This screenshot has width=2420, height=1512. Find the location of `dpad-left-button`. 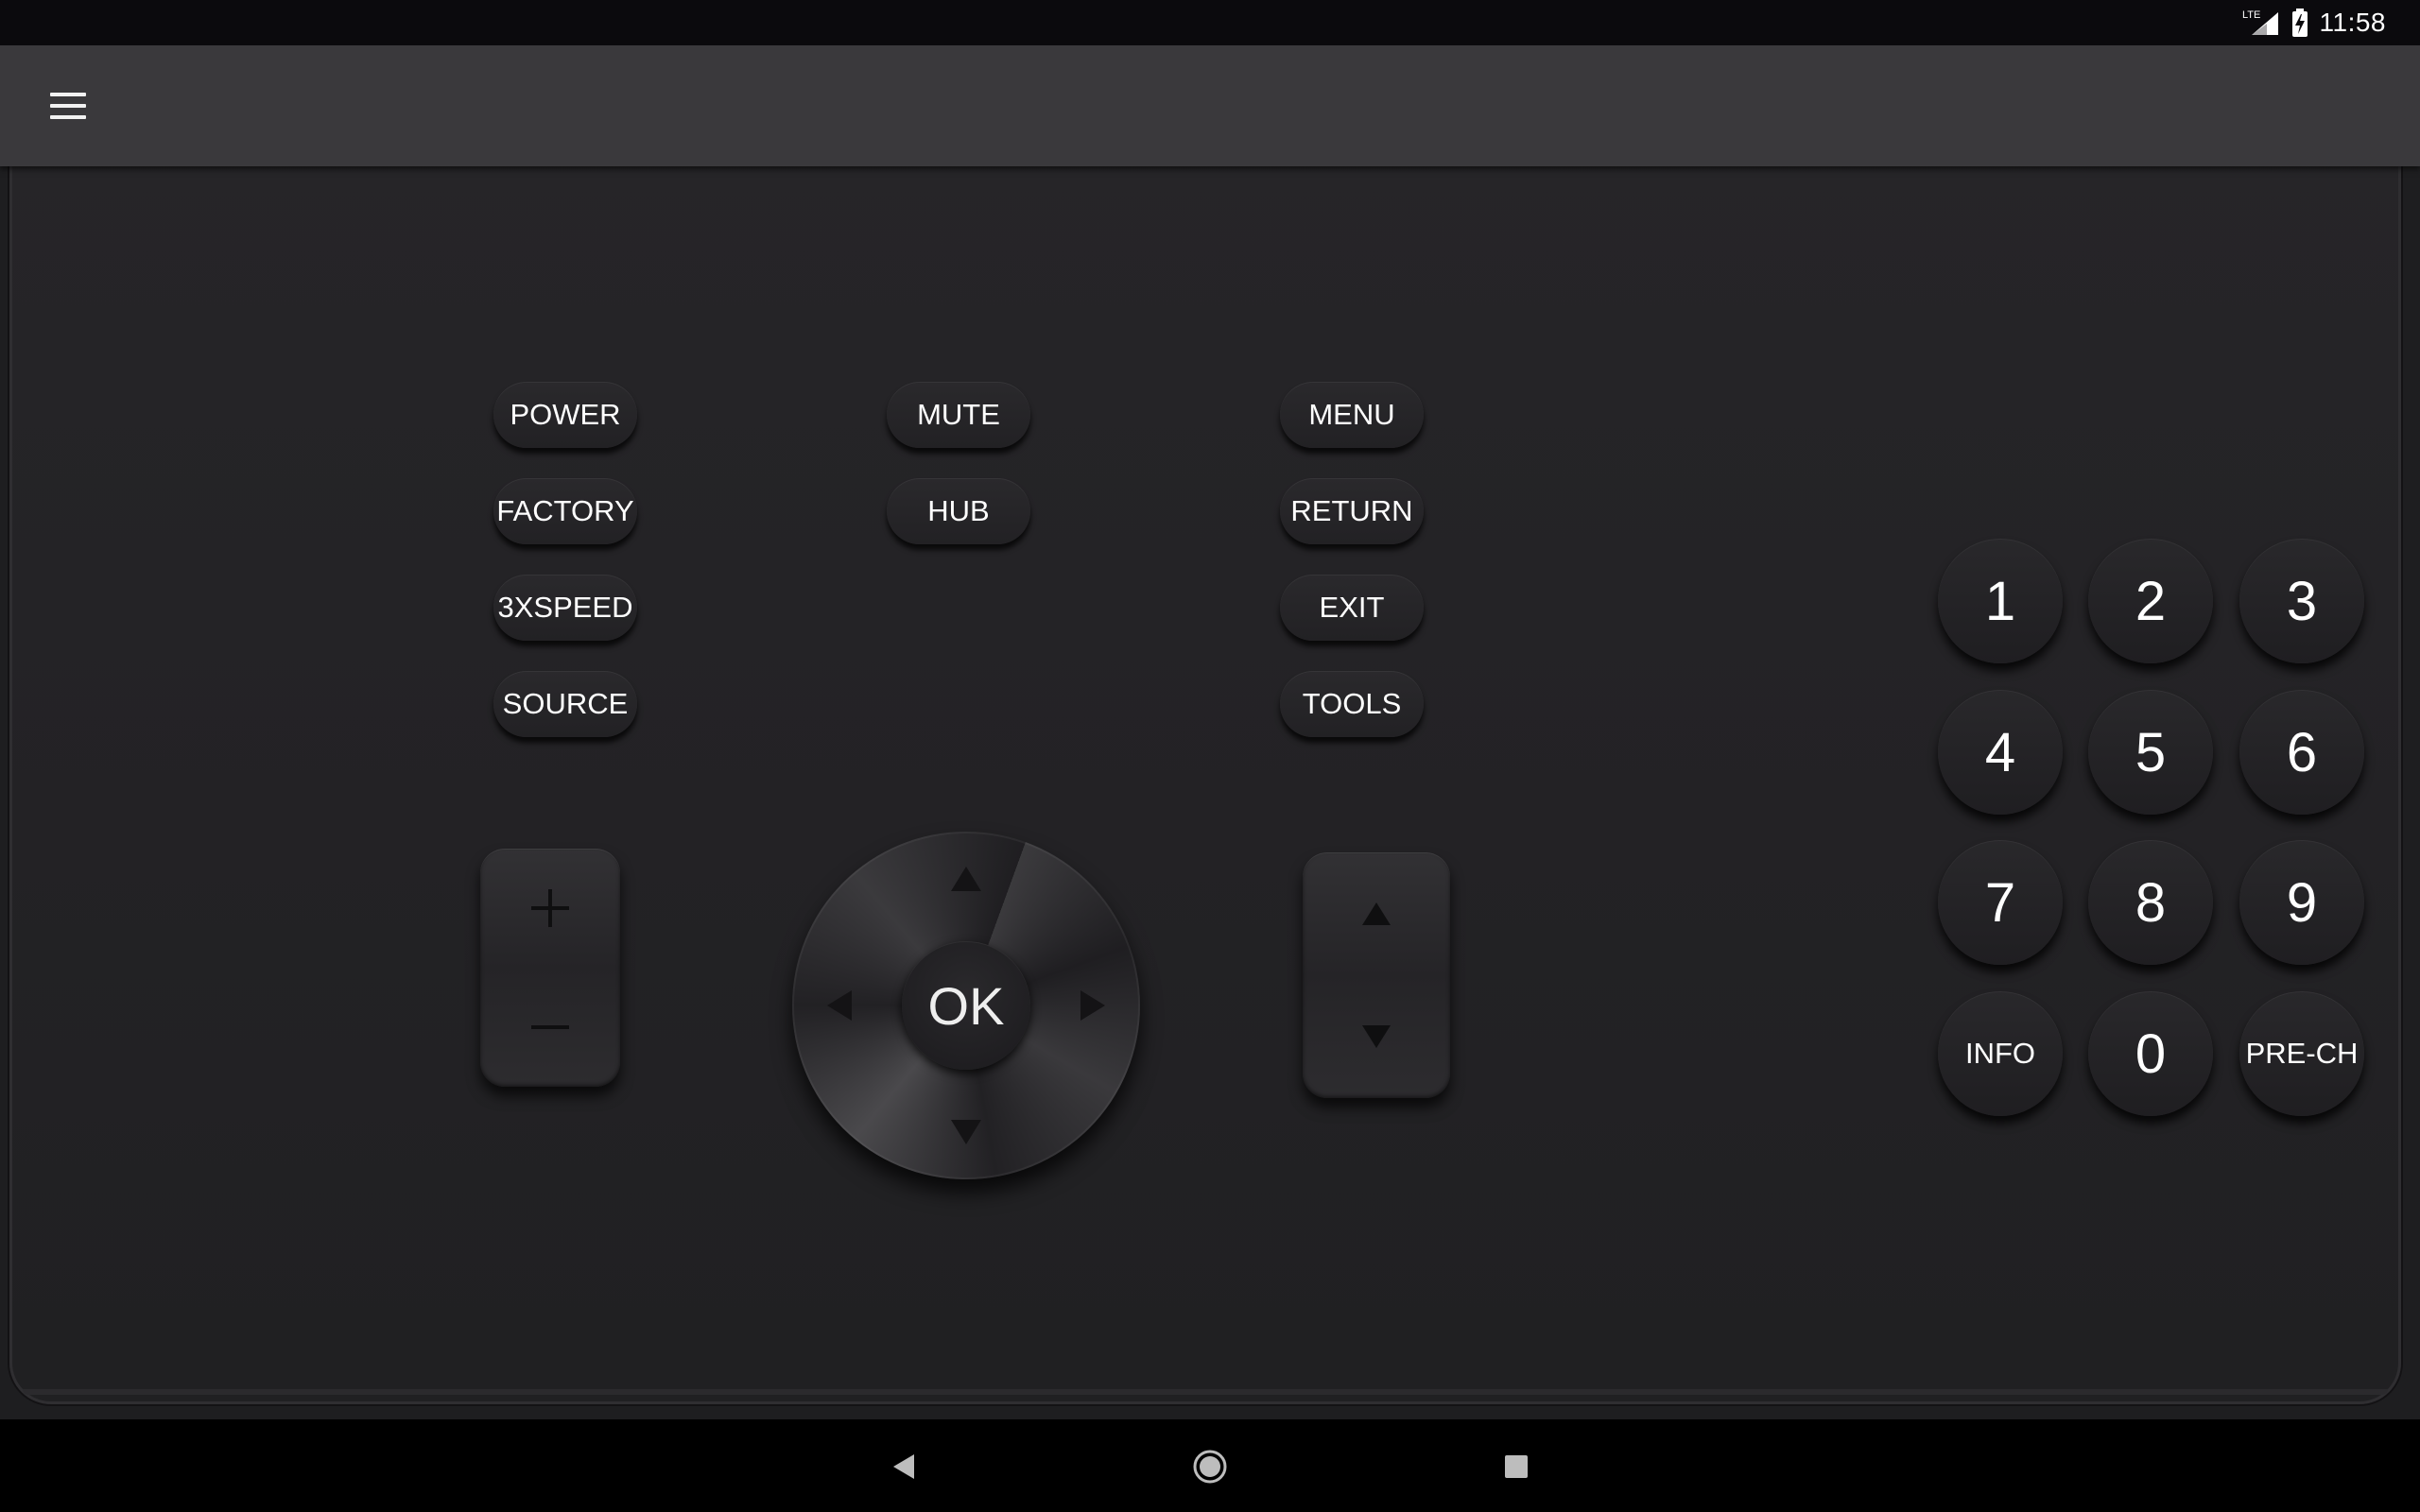

dpad-left-button is located at coordinates (839, 1005).